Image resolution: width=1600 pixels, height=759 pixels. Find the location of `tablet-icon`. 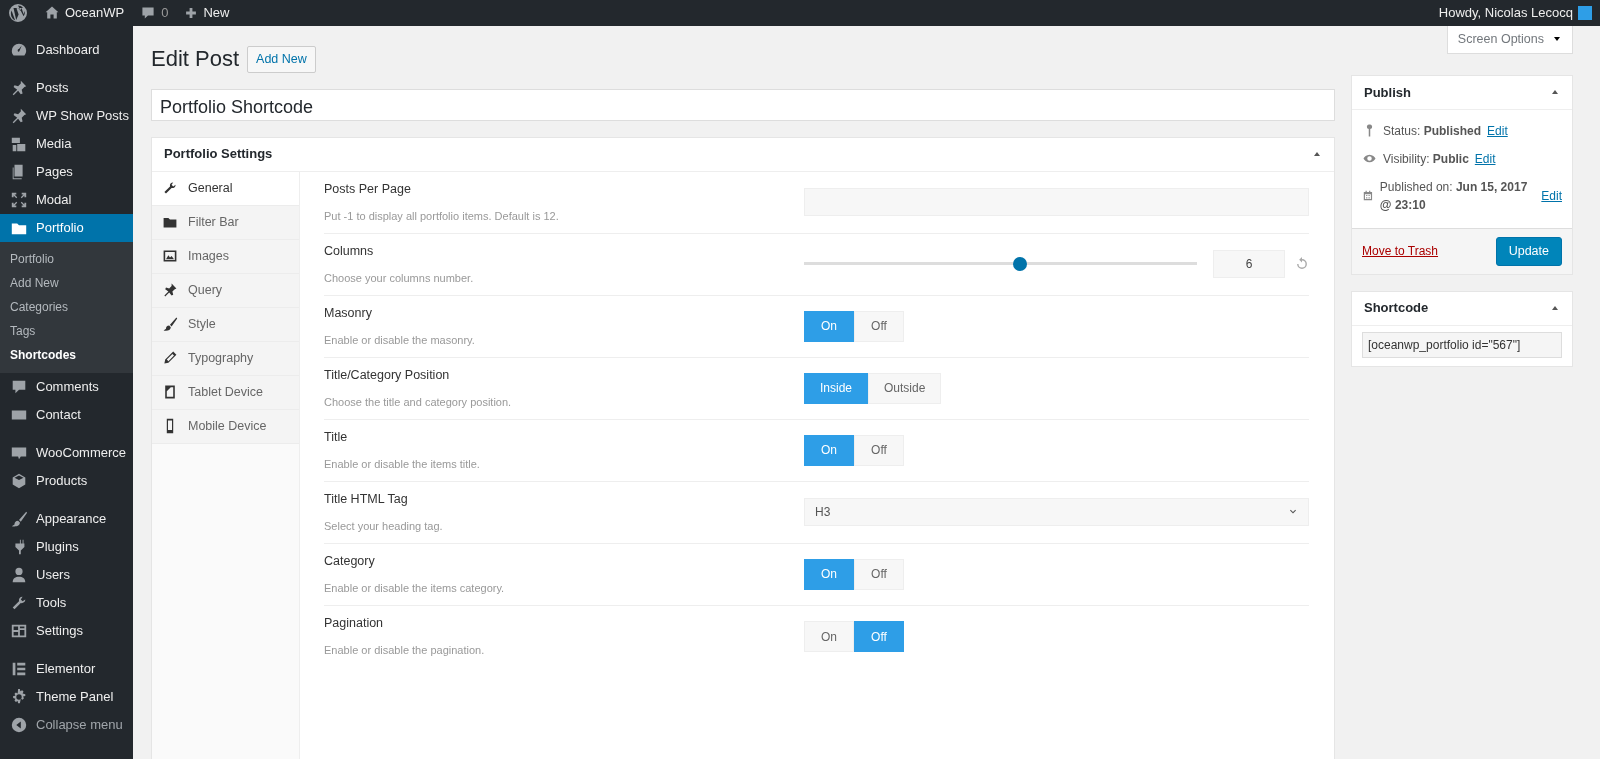

tablet-icon is located at coordinates (170, 392).